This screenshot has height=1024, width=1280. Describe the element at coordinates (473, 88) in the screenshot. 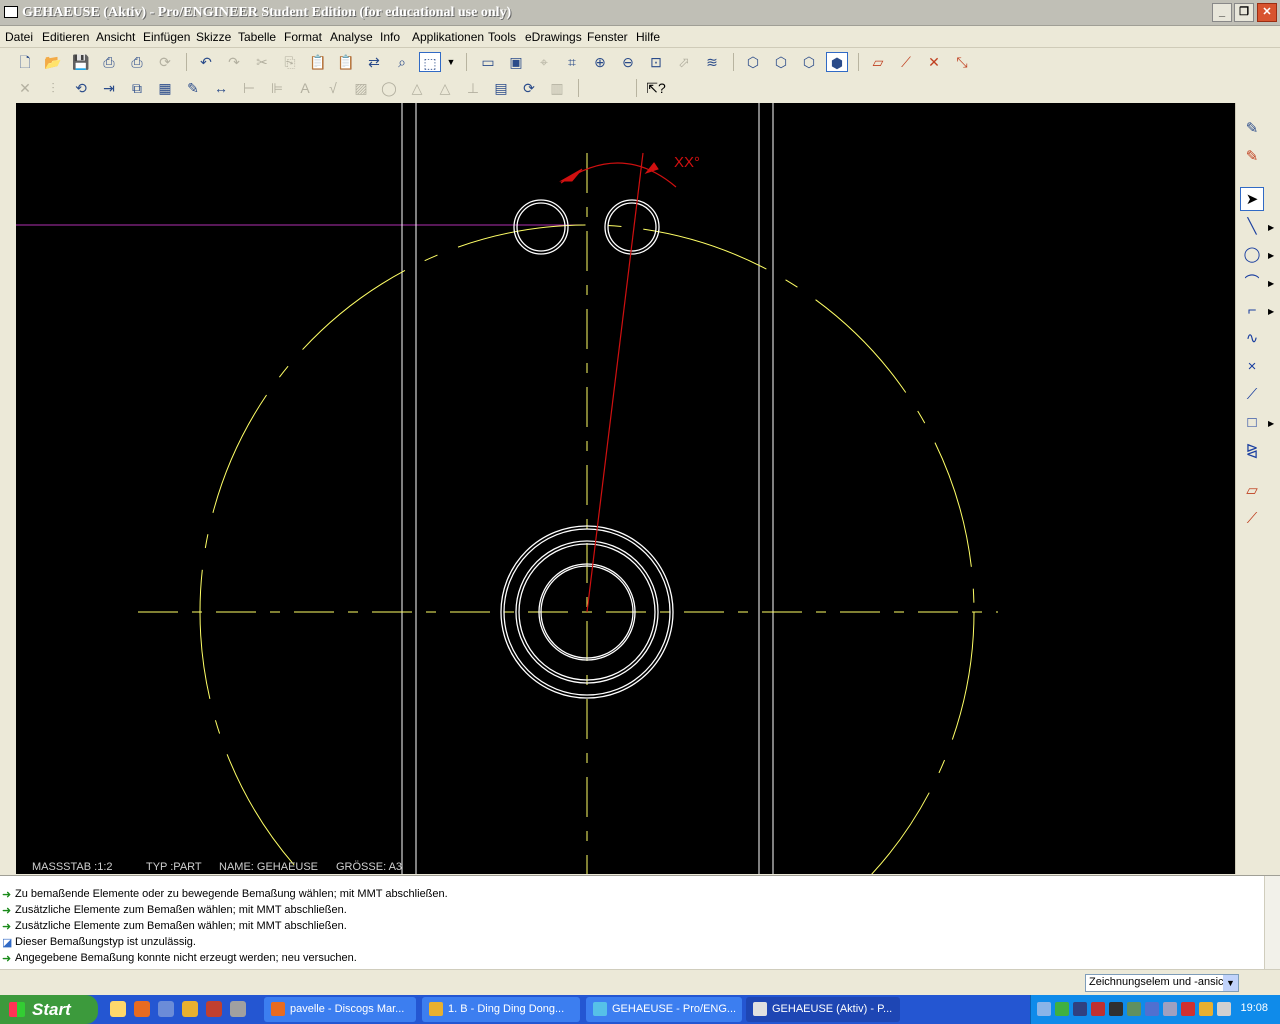

I see `gtol-icon: ⊥` at that location.